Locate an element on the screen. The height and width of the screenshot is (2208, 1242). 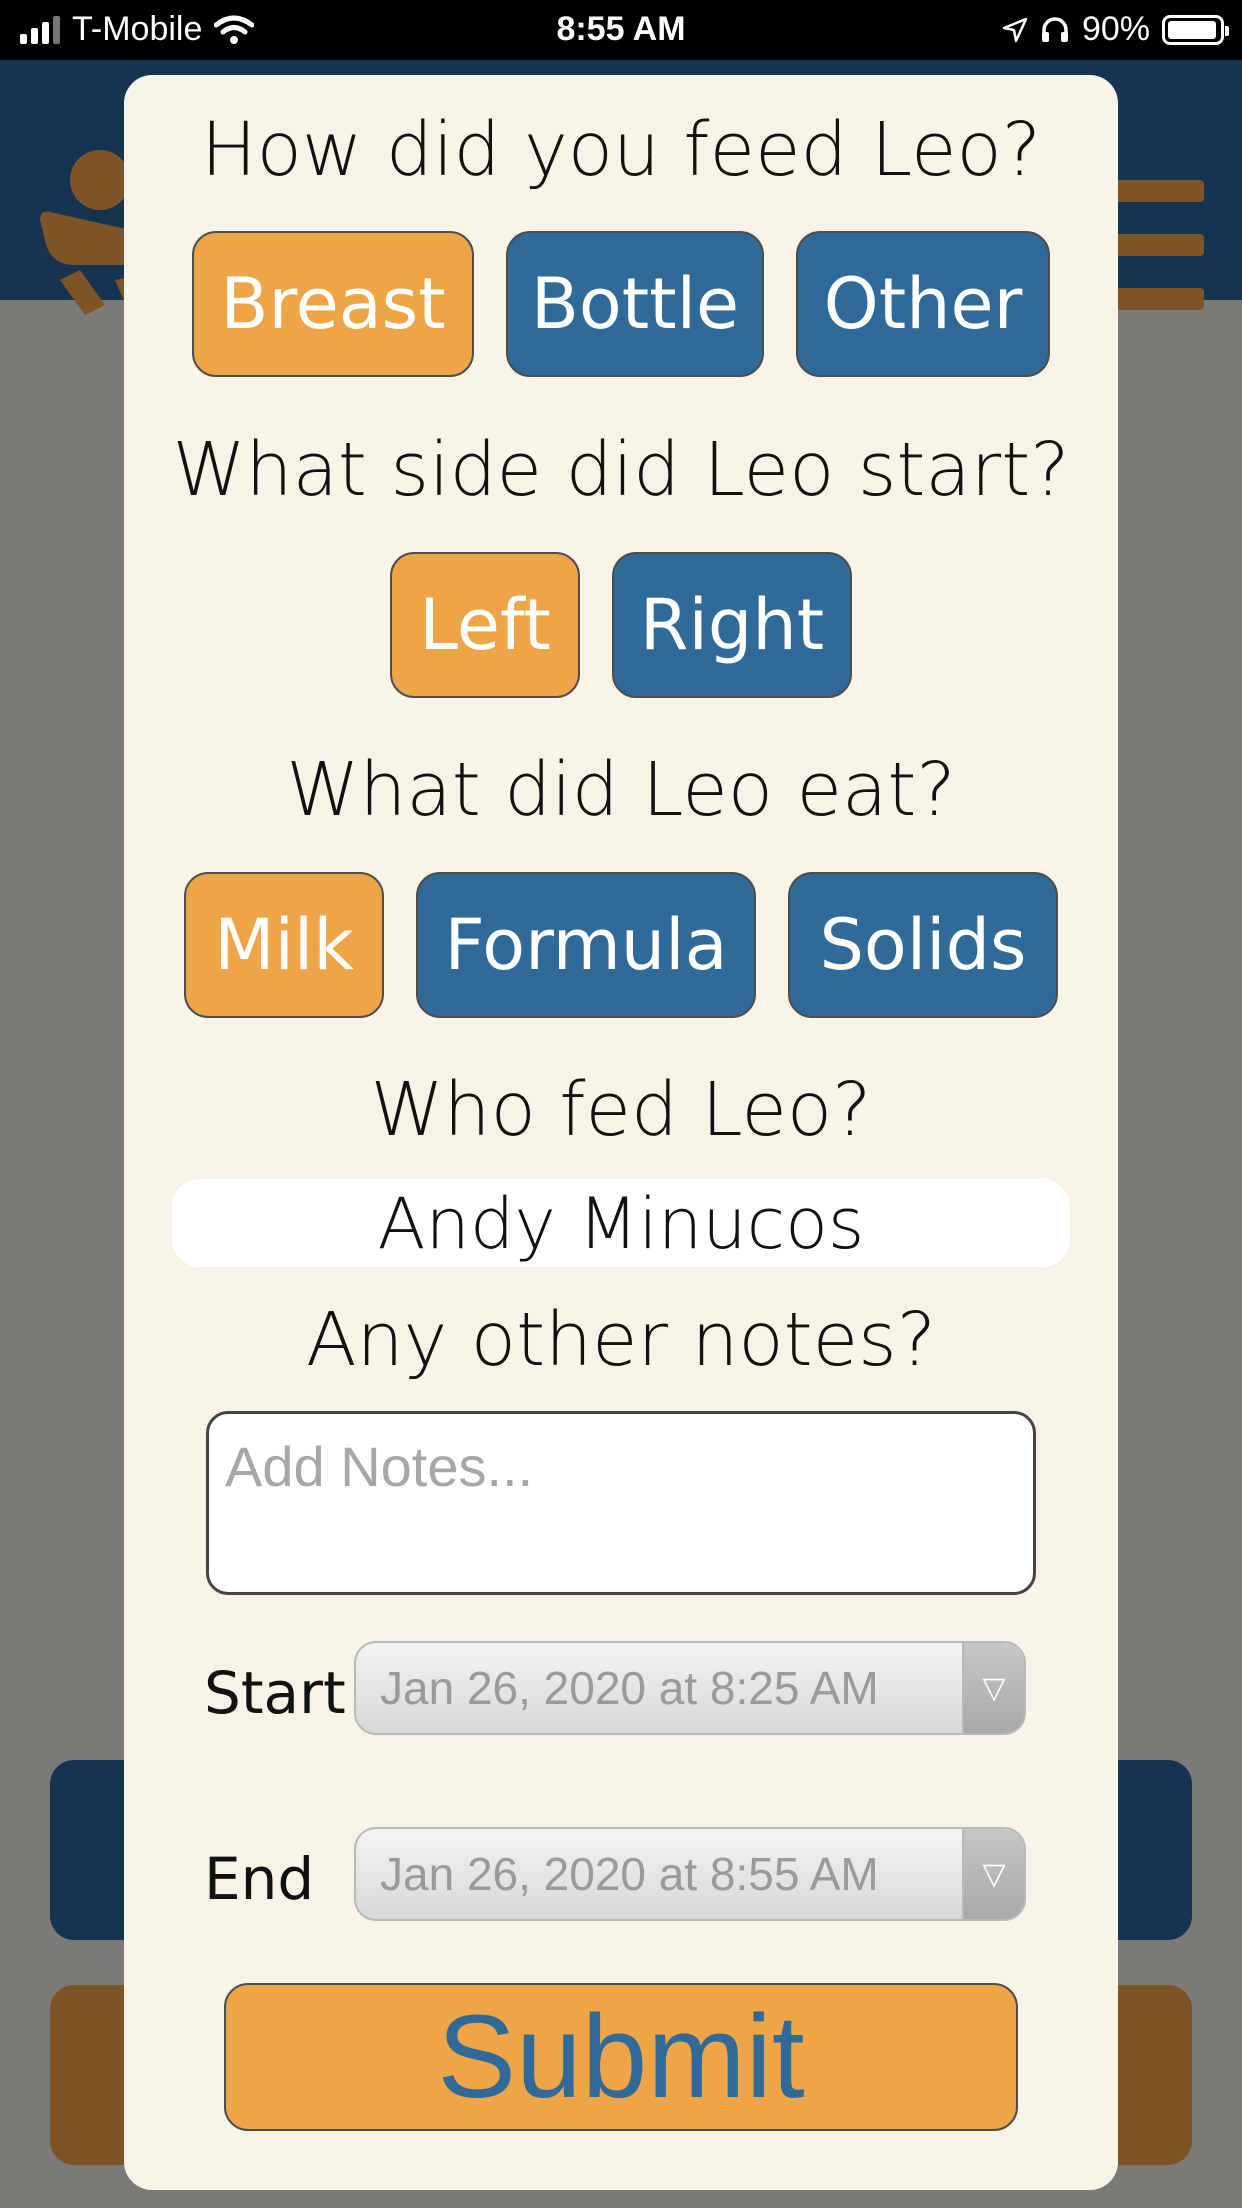
start-side-options: Left Right is located at coordinates (621, 625).